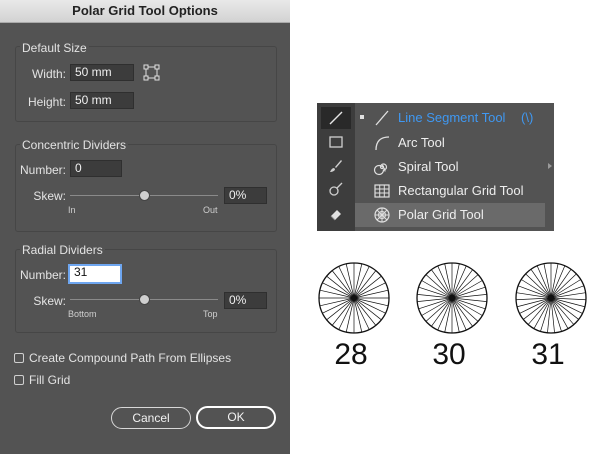 The width and height of the screenshot is (600, 454). I want to click on spiral-icon, so click(380, 169).